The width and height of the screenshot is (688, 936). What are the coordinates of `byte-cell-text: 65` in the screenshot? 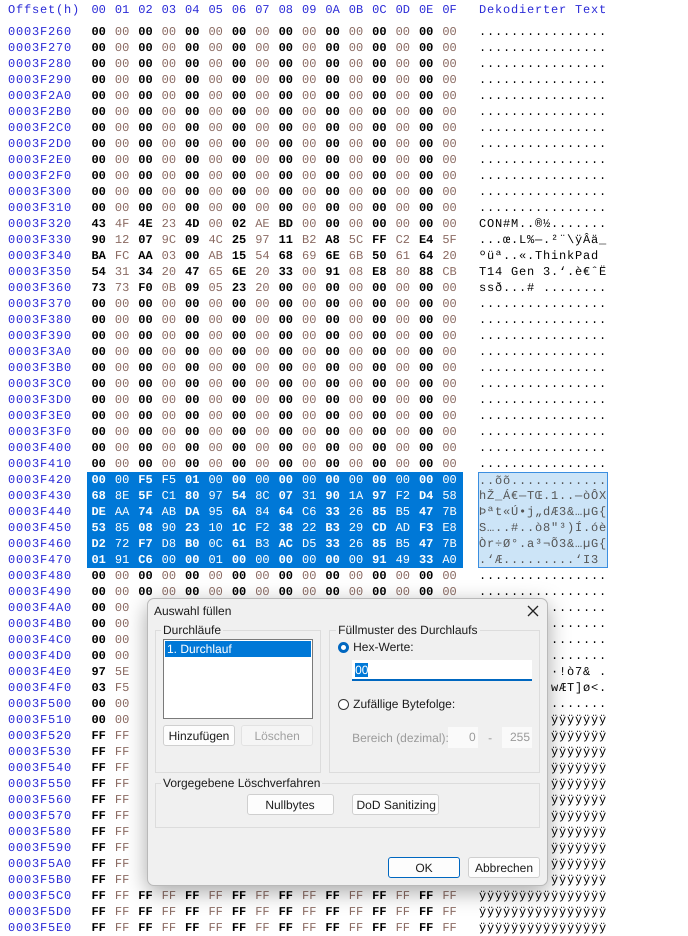 It's located at (215, 272).